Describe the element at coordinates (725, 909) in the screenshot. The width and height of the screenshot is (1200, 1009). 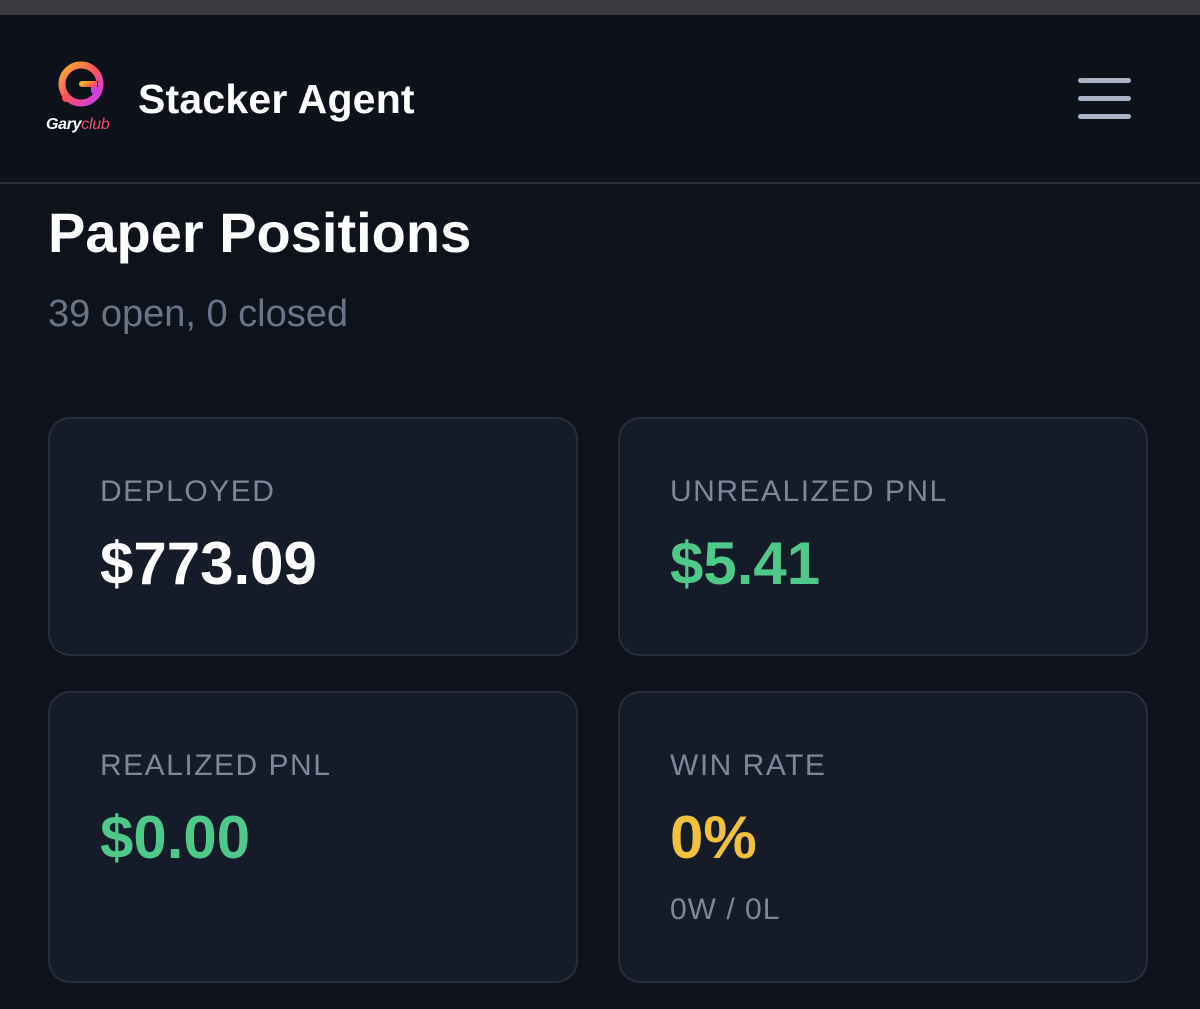
I see `win-loss-count: 0W / 0L` at that location.